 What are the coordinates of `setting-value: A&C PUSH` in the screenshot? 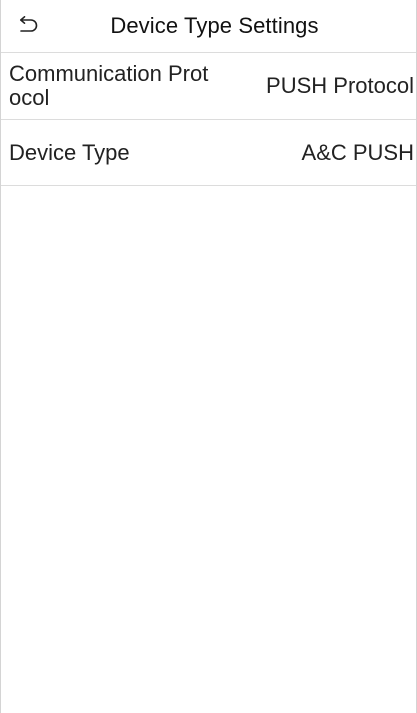 It's located at (357, 152).